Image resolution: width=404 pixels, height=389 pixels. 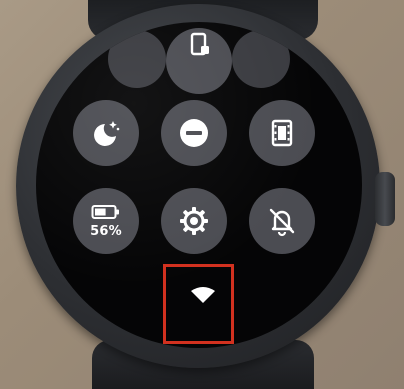 What do you see at coordinates (106, 231) in the screenshot?
I see `battery-percentage: 56%` at bounding box center [106, 231].